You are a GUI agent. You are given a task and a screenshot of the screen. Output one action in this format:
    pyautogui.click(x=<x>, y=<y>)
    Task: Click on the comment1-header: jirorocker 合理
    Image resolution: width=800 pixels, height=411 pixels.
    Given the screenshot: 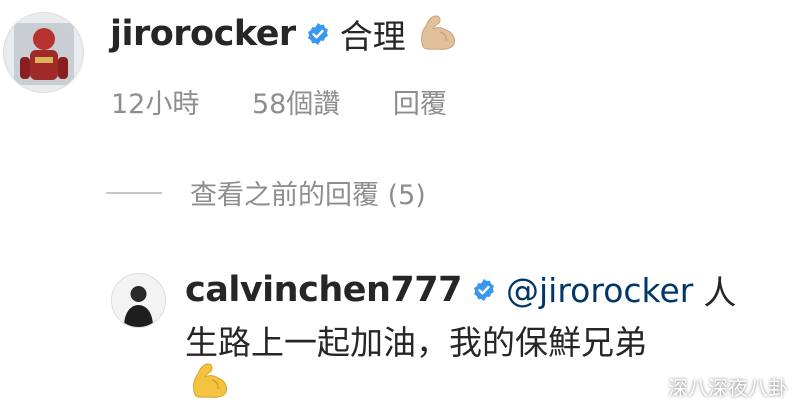 What is the action you would take?
    pyautogui.click(x=285, y=34)
    